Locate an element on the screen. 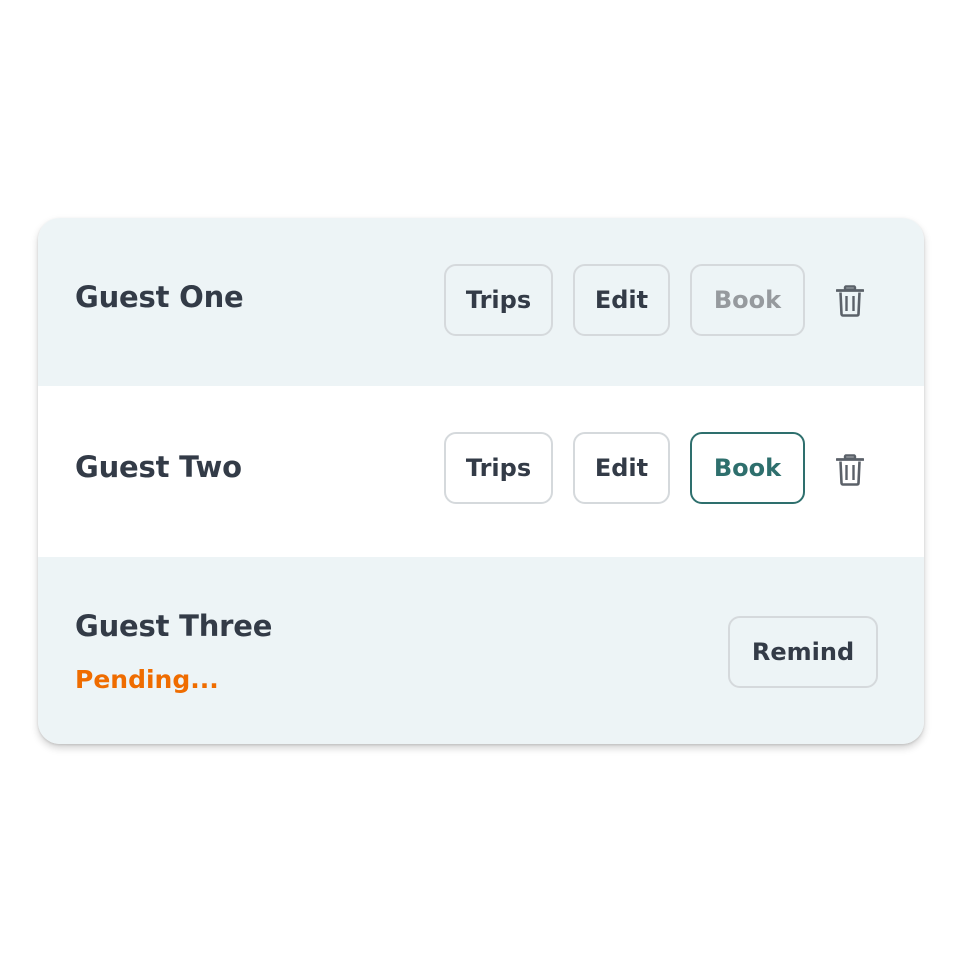  guest-name: Guest Three is located at coordinates (174, 626).